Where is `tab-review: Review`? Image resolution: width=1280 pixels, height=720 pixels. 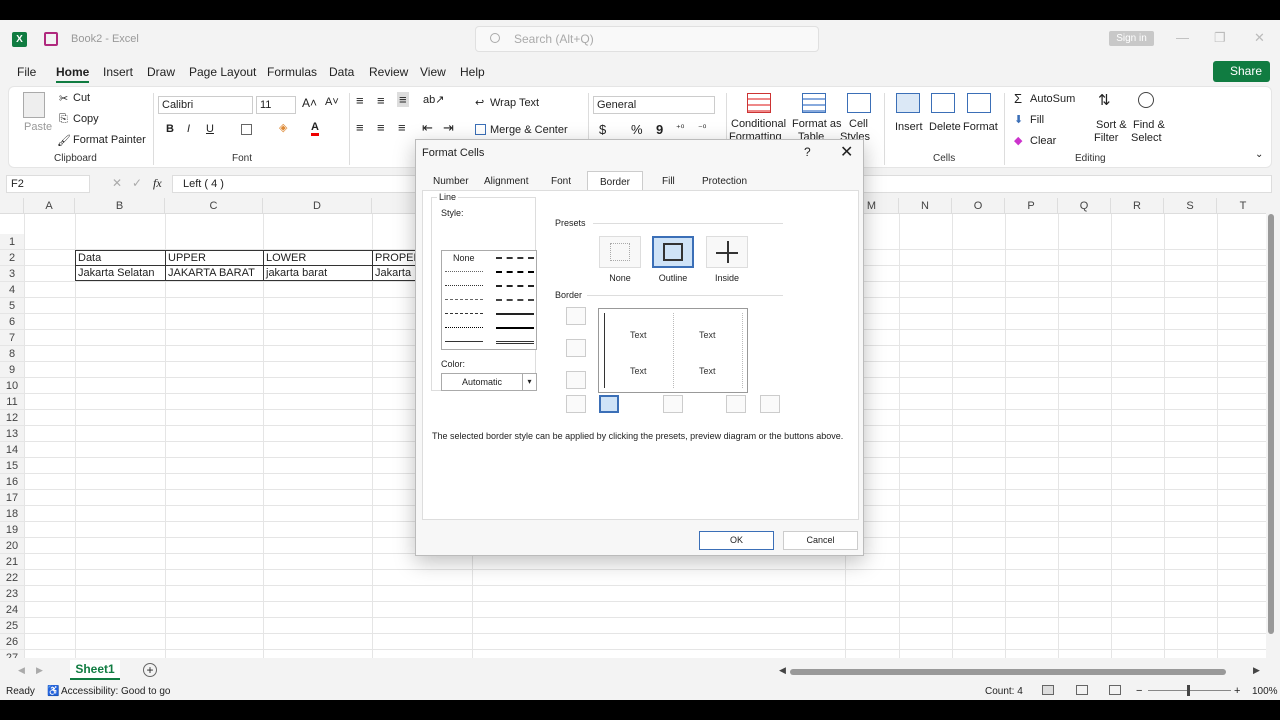 tab-review: Review is located at coordinates (388, 72).